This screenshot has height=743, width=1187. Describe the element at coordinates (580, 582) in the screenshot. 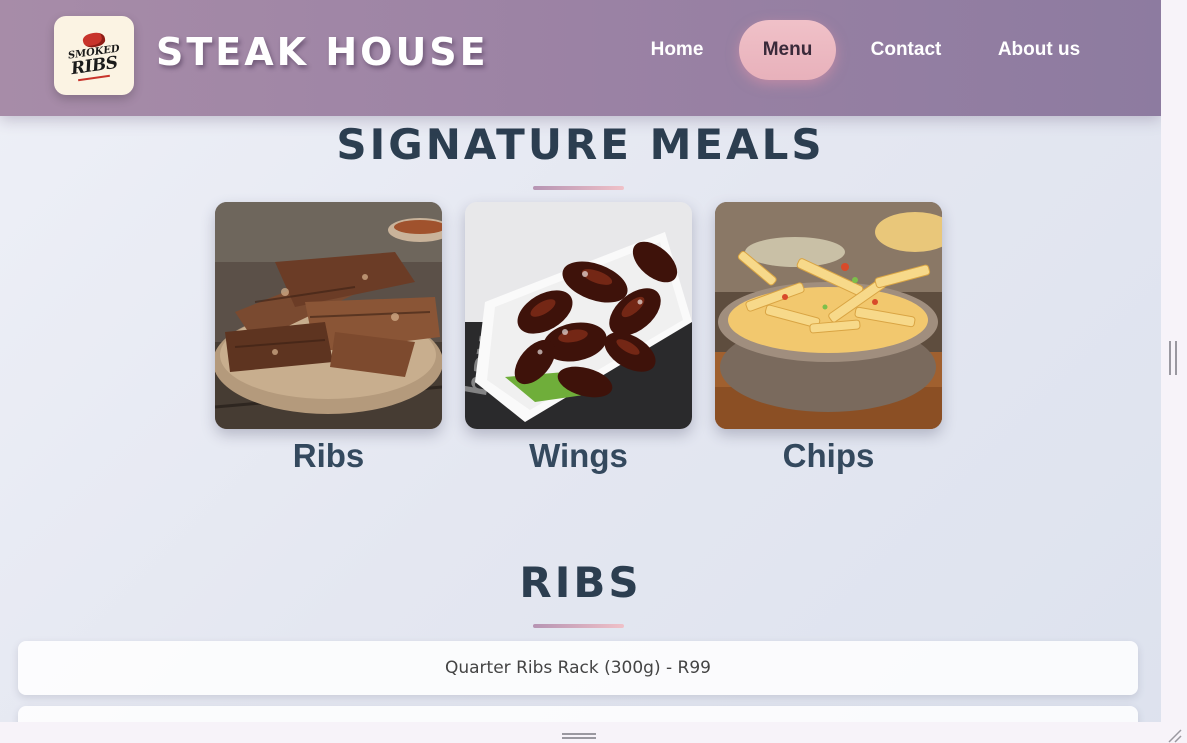

I see `ribs-section-title: RIBS` at that location.